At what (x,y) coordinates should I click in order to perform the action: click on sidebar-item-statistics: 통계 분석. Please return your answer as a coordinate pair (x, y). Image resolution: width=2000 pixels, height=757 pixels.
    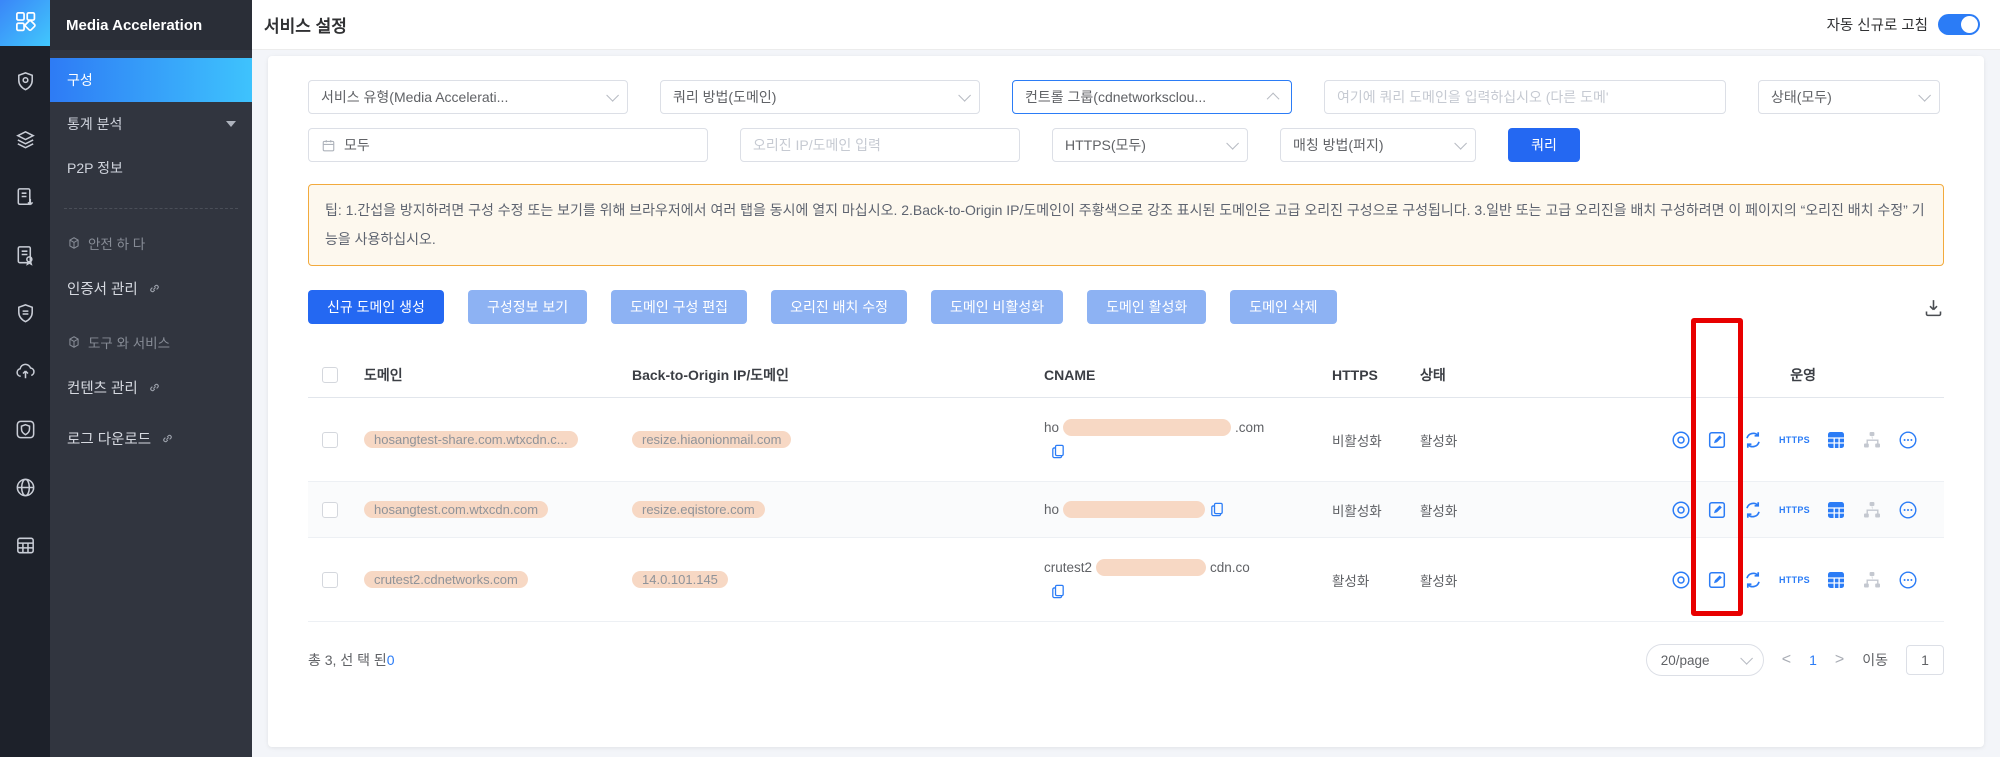
    Looking at the image, I should click on (151, 124).